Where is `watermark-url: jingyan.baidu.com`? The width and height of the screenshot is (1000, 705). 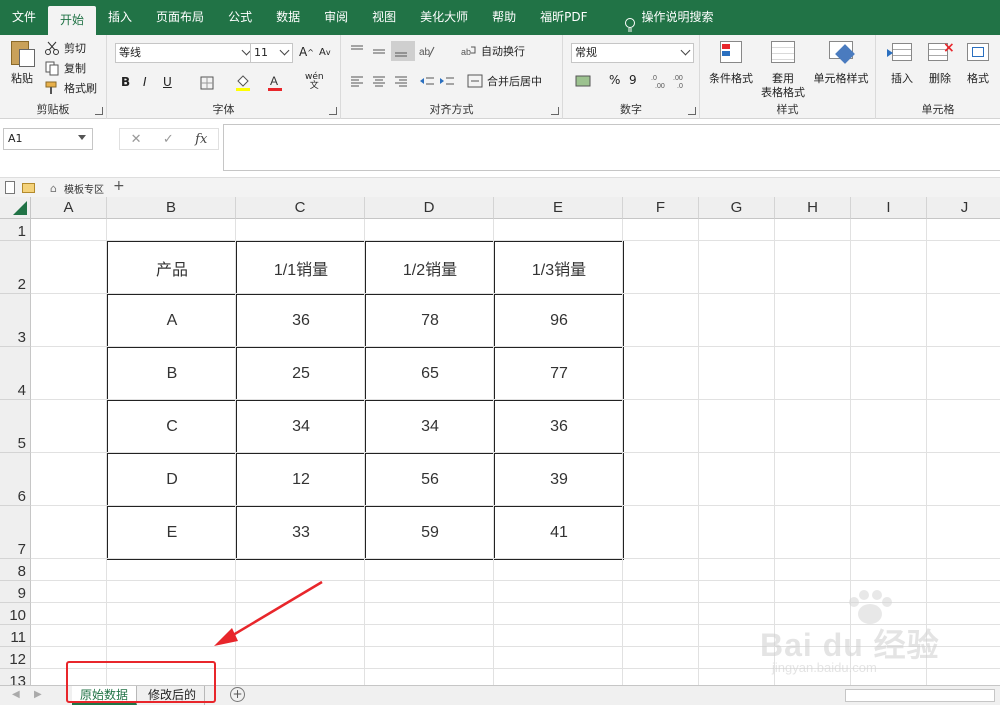 watermark-url: jingyan.baidu.com is located at coordinates (824, 667).